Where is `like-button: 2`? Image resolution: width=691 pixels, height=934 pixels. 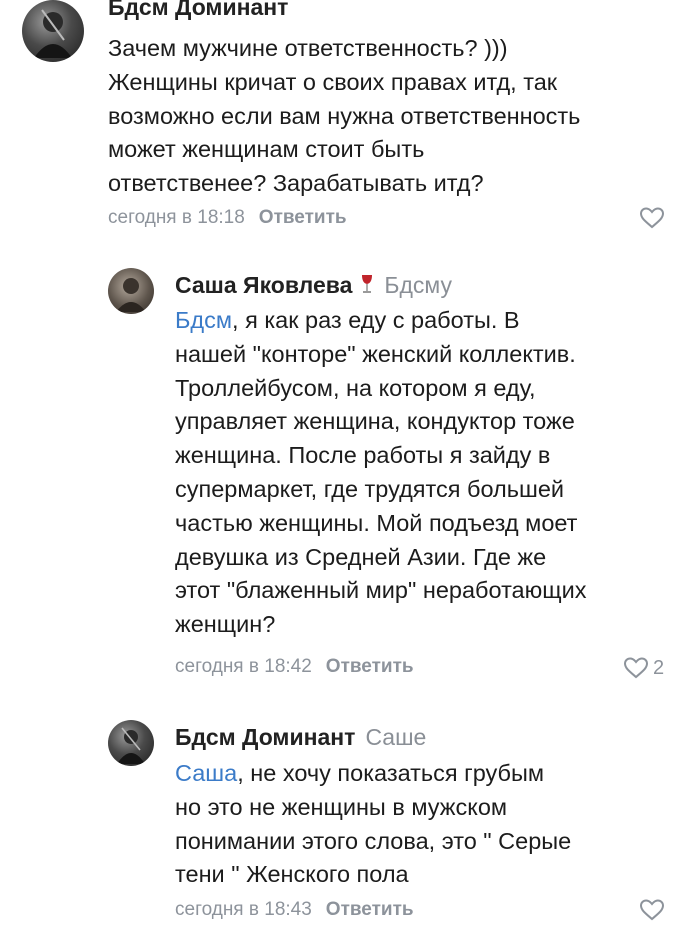 like-button: 2 is located at coordinates (643, 668).